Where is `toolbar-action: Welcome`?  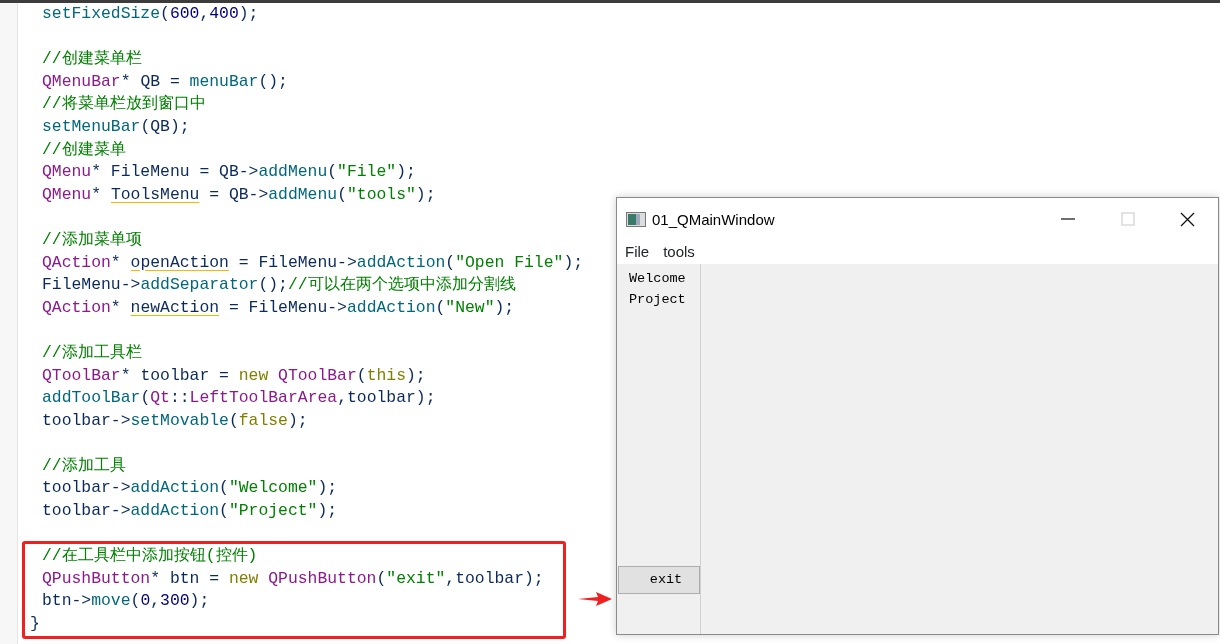
toolbar-action: Welcome is located at coordinates (658, 278).